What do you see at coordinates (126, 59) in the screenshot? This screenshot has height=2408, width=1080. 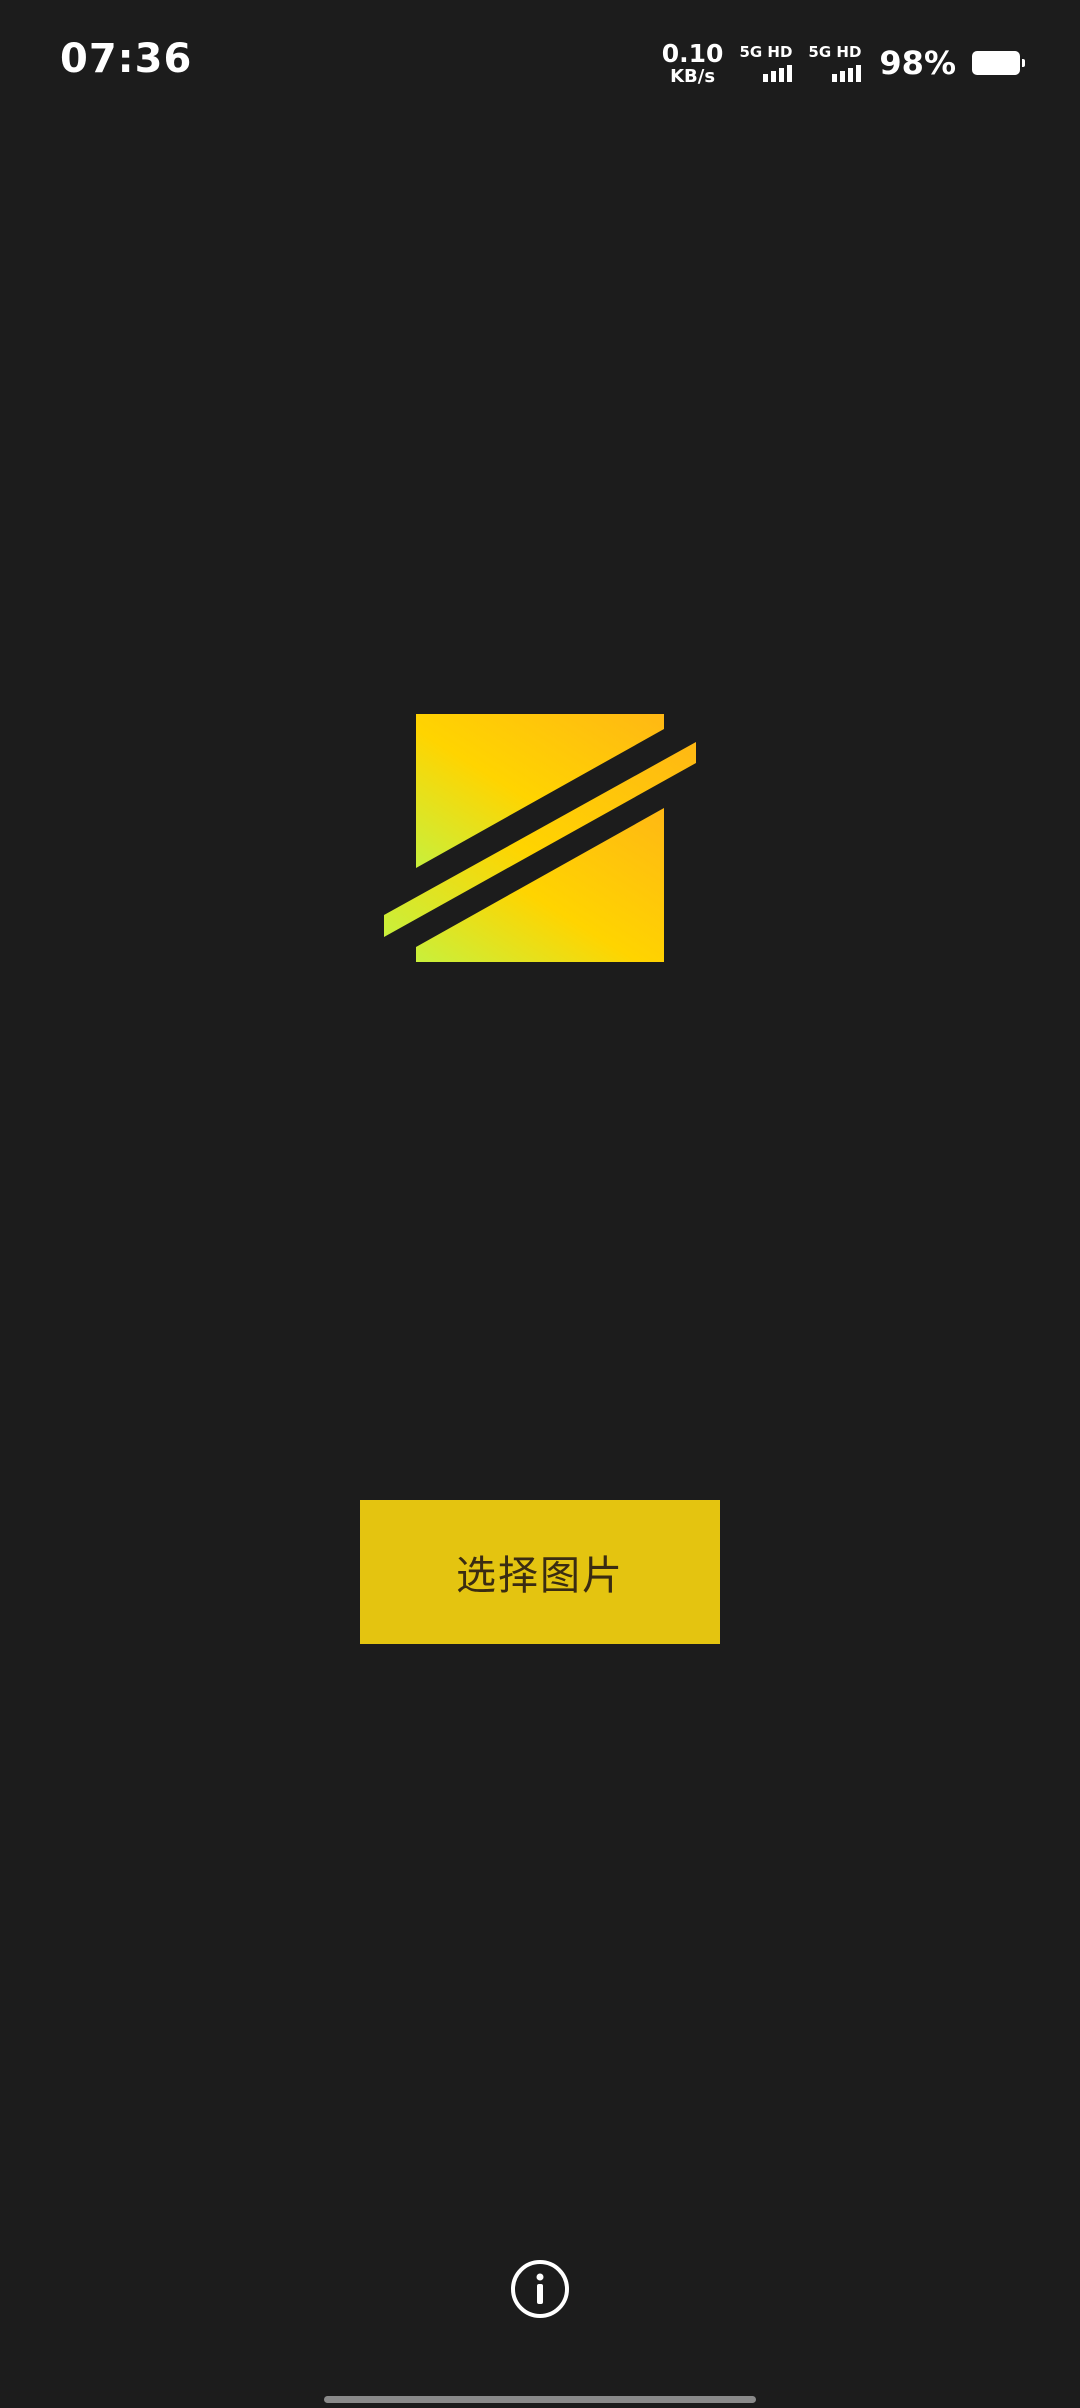 I see `status-time: 07:36` at bounding box center [126, 59].